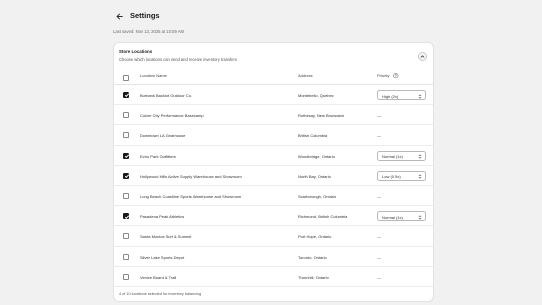 This screenshot has height=305, width=542. What do you see at coordinates (383, 75) in the screenshot?
I see `column-header-priority: Priority` at bounding box center [383, 75].